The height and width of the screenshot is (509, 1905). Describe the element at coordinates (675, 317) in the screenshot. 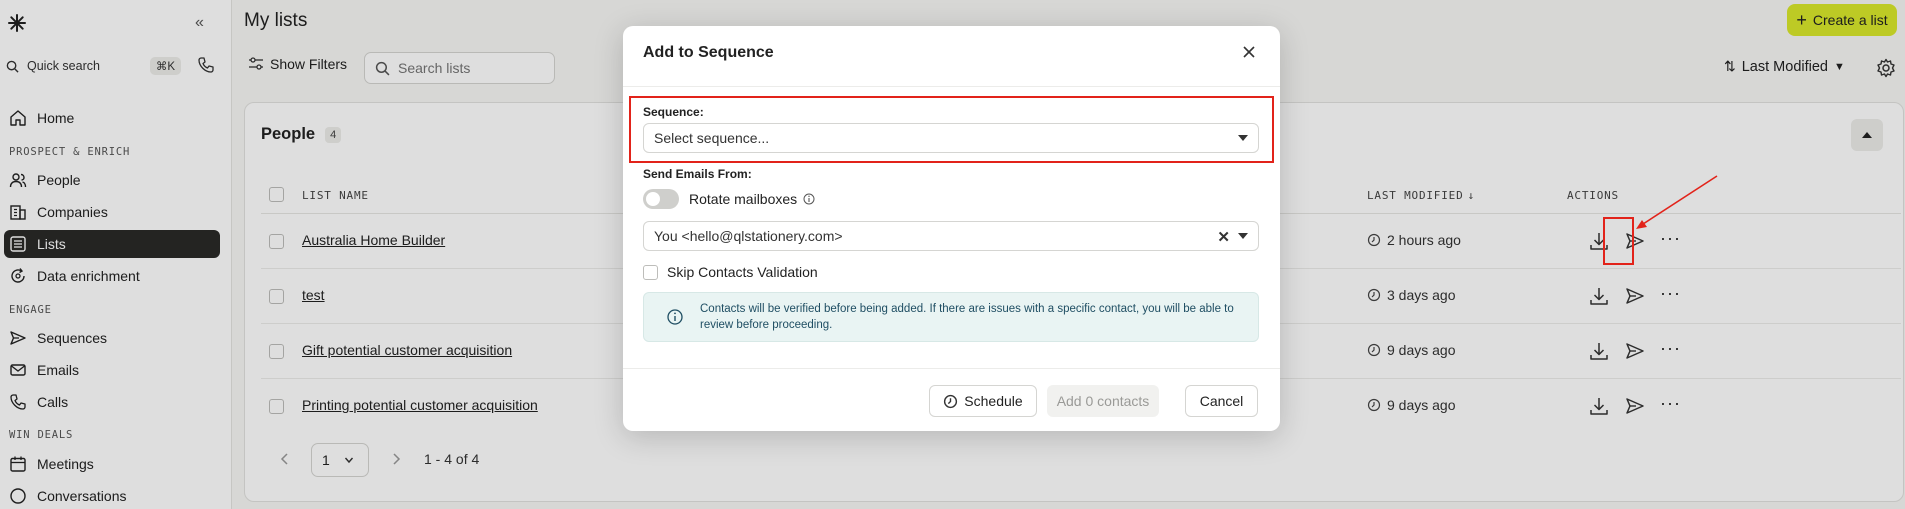

I see `info-circle-icon` at that location.